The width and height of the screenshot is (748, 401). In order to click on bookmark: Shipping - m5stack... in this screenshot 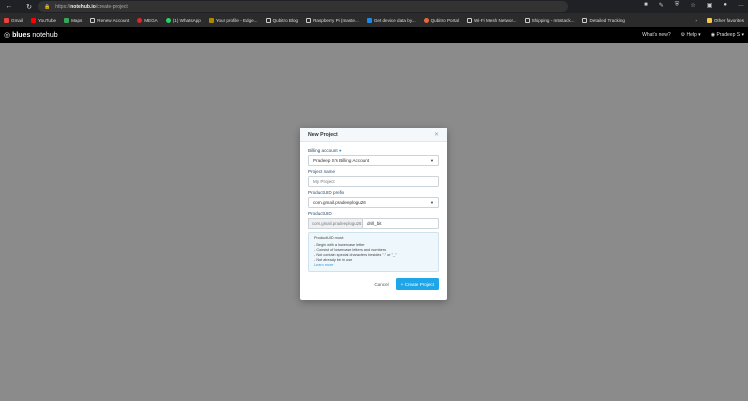, I will do `click(549, 20)`.